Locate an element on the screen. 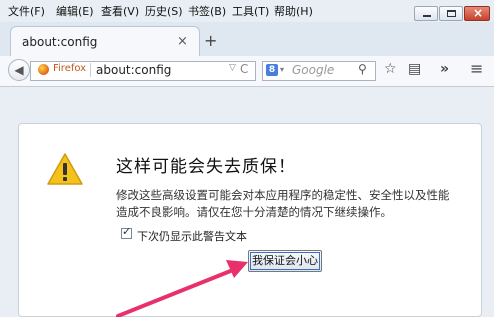  url-history-dropdown-icon: ▽ is located at coordinates (232, 68).